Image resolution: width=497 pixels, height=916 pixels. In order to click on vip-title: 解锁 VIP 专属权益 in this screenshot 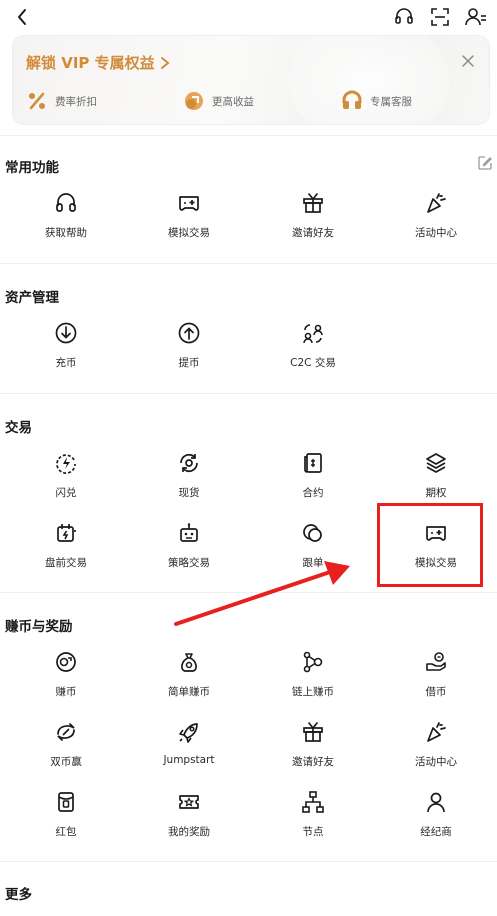, I will do `click(98, 62)`.